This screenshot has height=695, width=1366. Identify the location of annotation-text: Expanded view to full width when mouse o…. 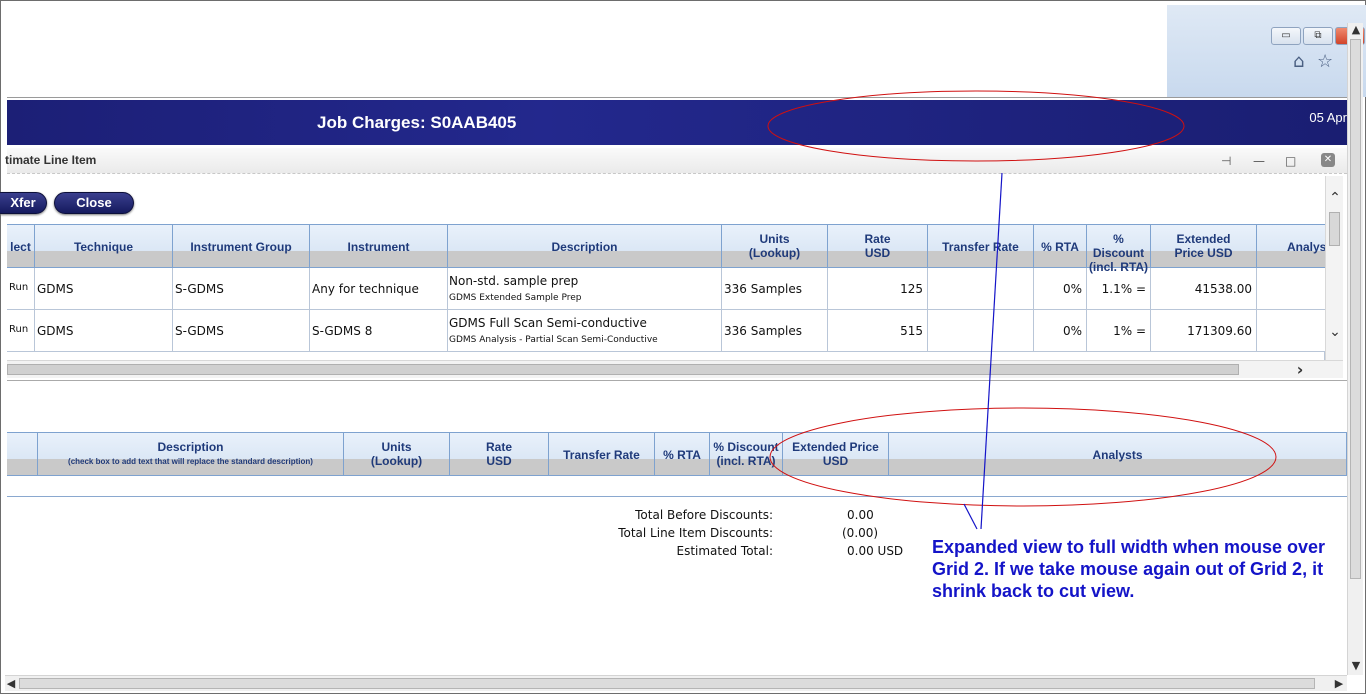
(1129, 569).